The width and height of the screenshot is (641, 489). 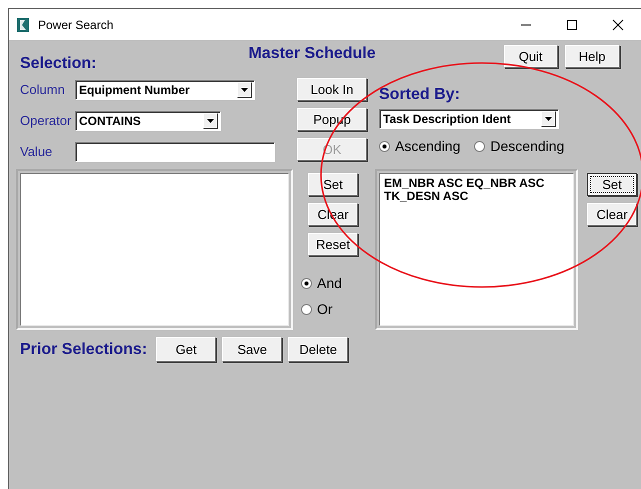 I want to click on section-heading: Sorted By:, so click(x=420, y=95).